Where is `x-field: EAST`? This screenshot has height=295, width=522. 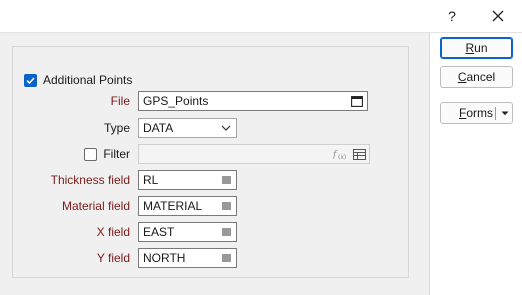
x-field: EAST is located at coordinates (187, 232).